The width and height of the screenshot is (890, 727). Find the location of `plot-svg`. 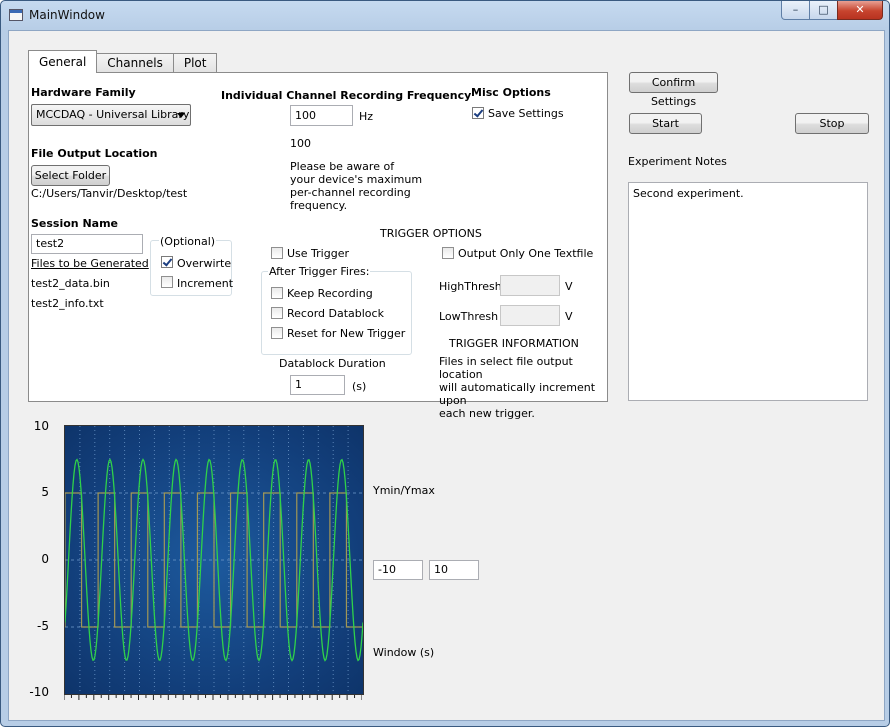

plot-svg is located at coordinates (214, 560).